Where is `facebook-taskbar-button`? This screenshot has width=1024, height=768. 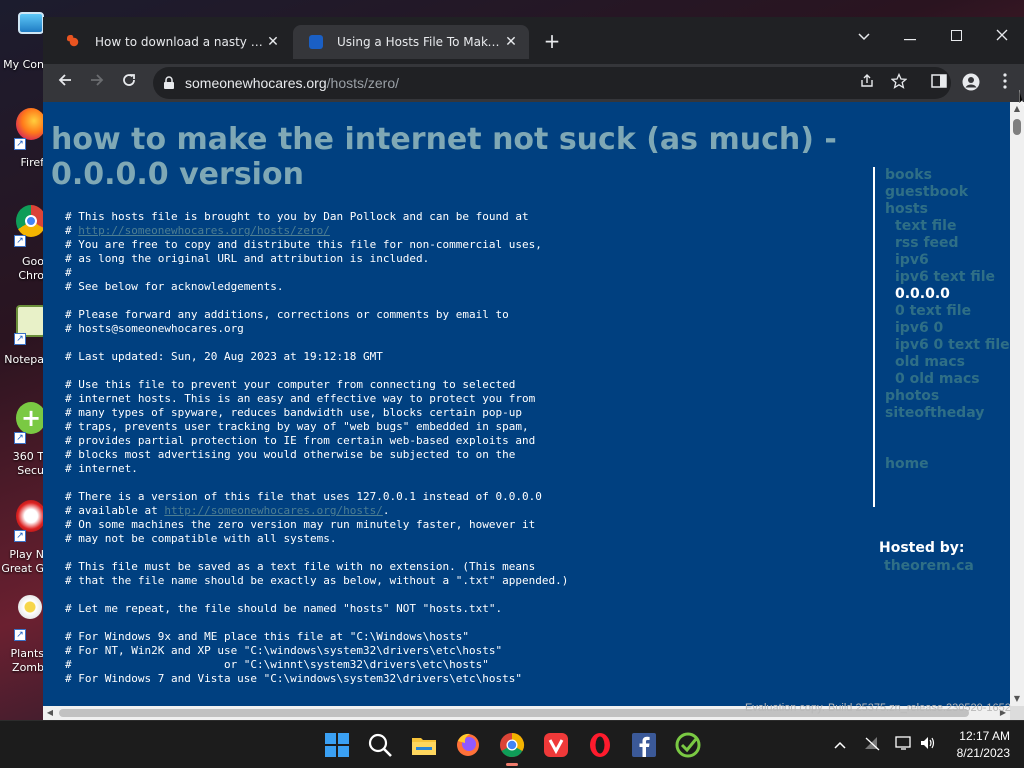 facebook-taskbar-button is located at coordinates (644, 745).